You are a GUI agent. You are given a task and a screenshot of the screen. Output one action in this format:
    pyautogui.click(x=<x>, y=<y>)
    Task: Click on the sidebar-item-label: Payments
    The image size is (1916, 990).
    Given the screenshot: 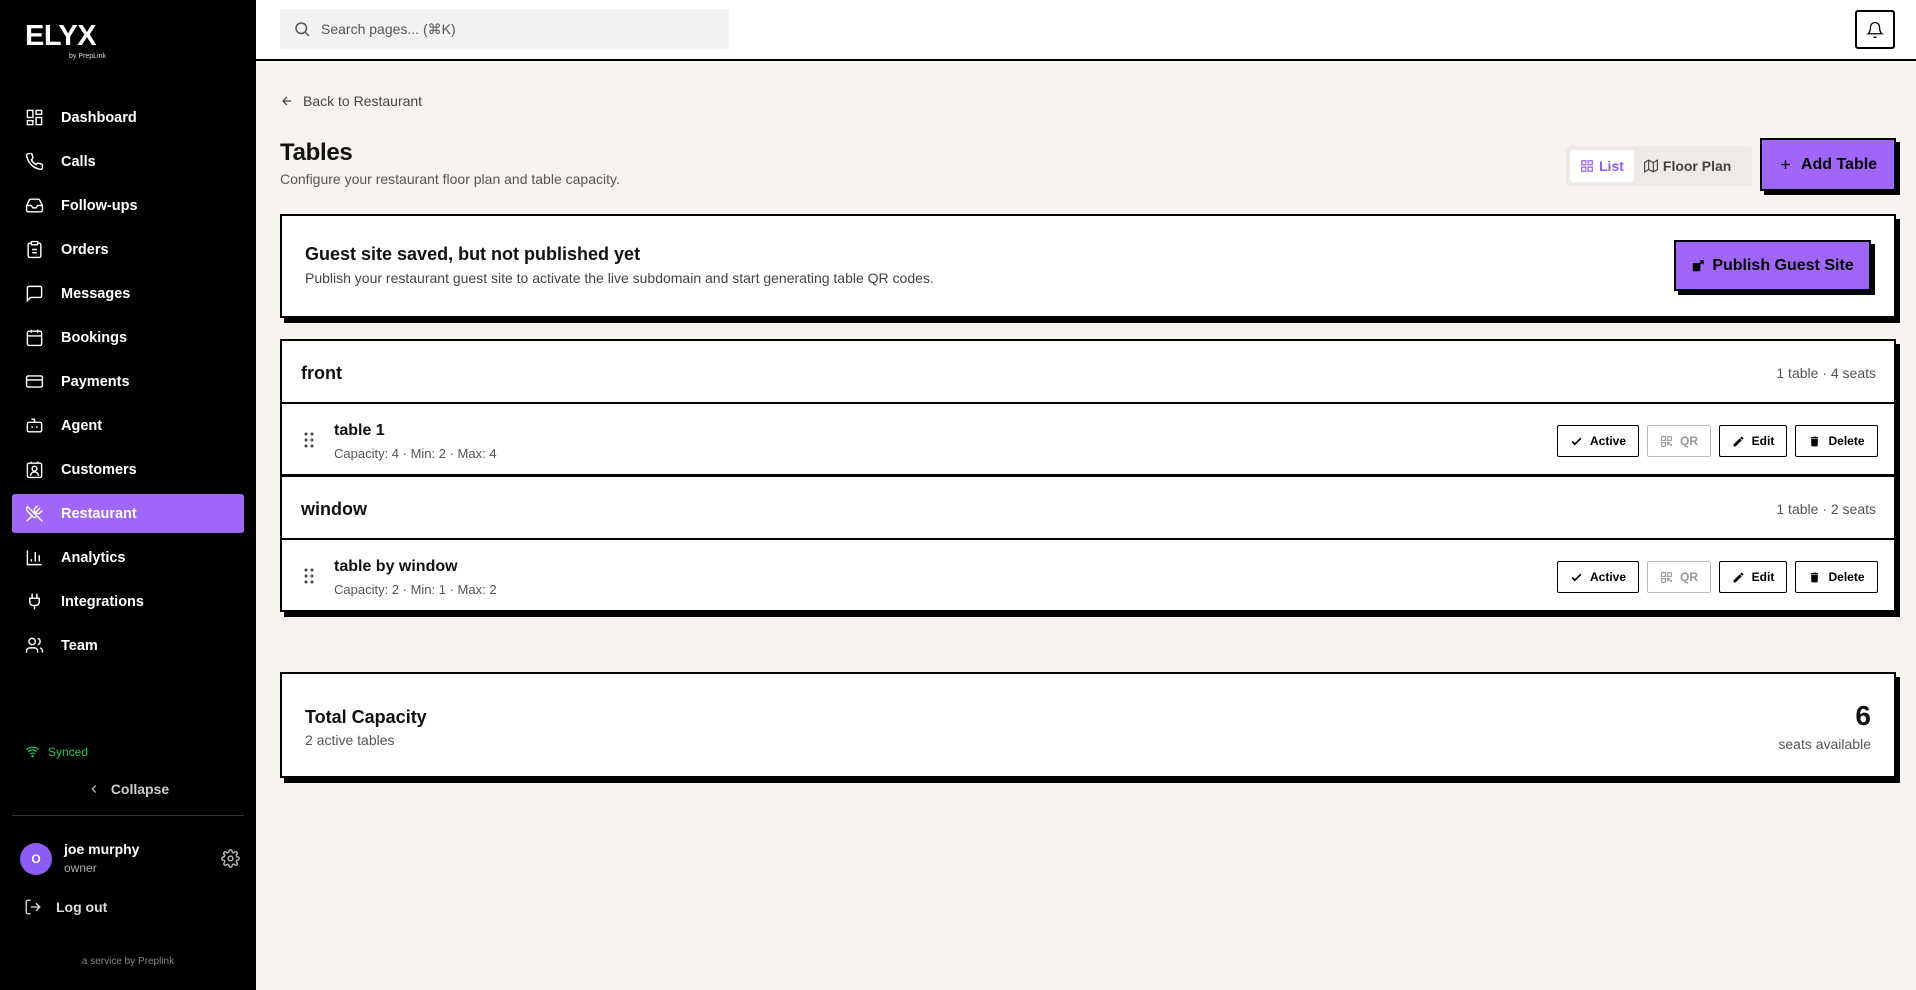 What is the action you would take?
    pyautogui.click(x=95, y=381)
    